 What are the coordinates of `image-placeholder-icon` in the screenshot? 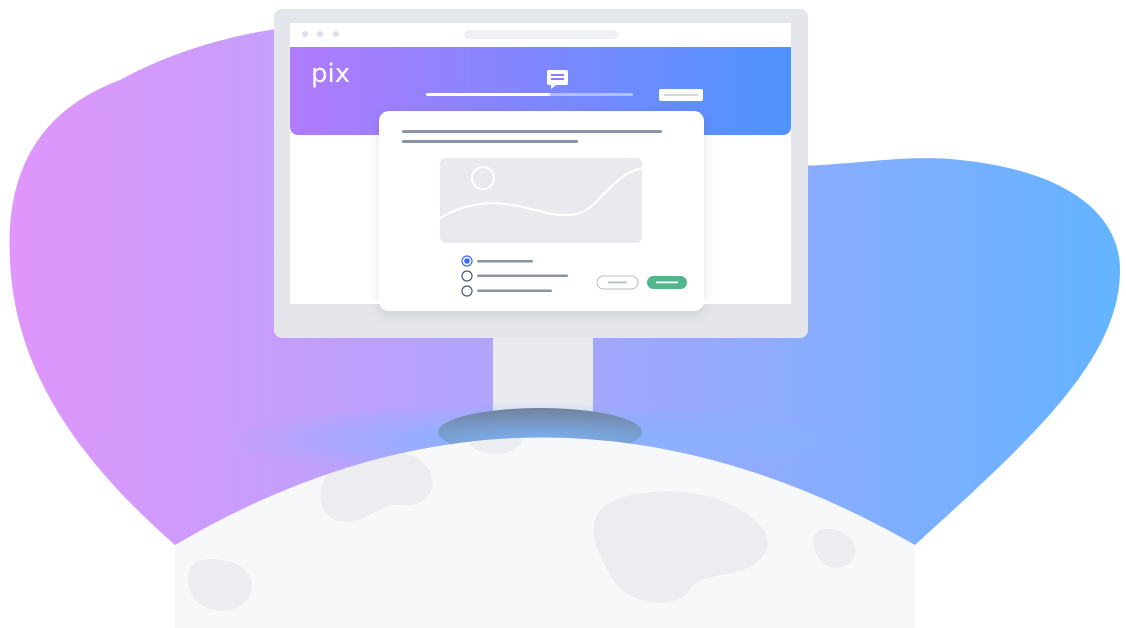 It's located at (541, 200).